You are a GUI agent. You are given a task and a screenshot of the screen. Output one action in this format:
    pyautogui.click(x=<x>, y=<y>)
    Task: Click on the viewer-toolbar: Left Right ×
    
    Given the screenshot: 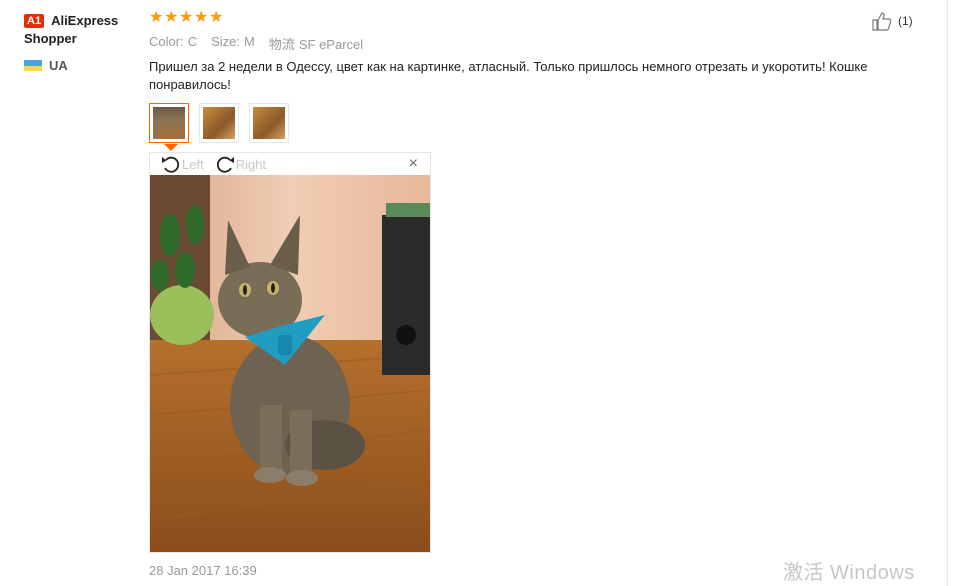 What is the action you would take?
    pyautogui.click(x=290, y=164)
    